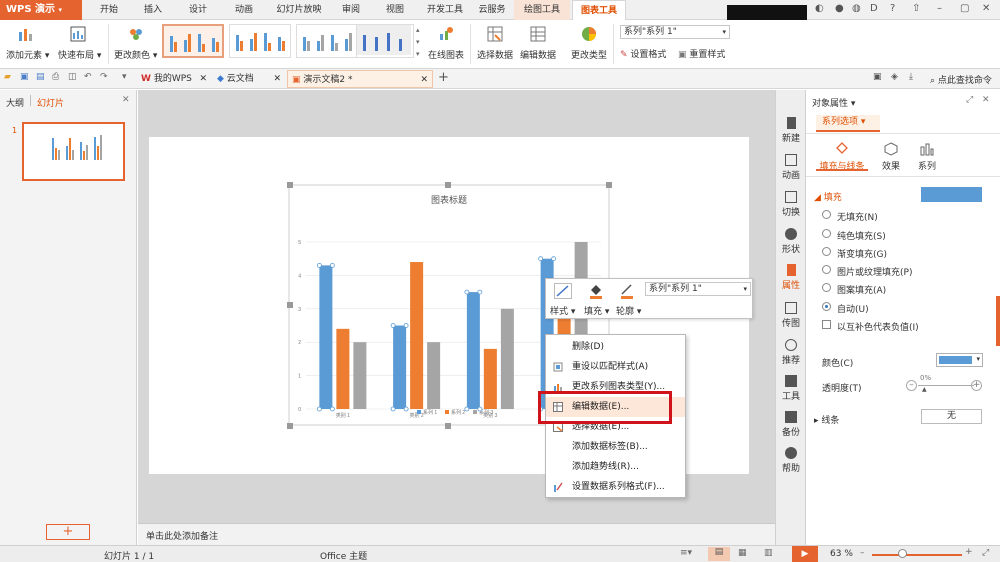  What do you see at coordinates (916, 8) in the screenshot?
I see `upload-icon: ⇧` at bounding box center [916, 8].